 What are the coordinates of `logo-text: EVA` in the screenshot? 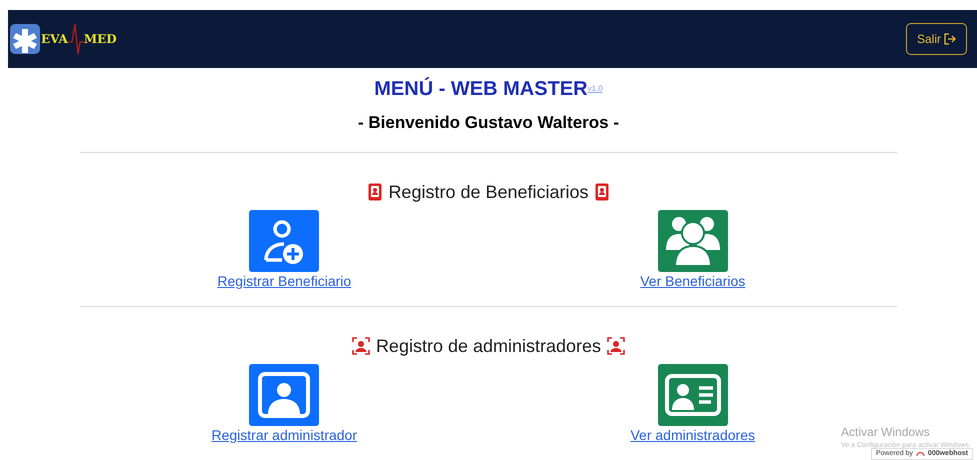 It's located at (54, 39).